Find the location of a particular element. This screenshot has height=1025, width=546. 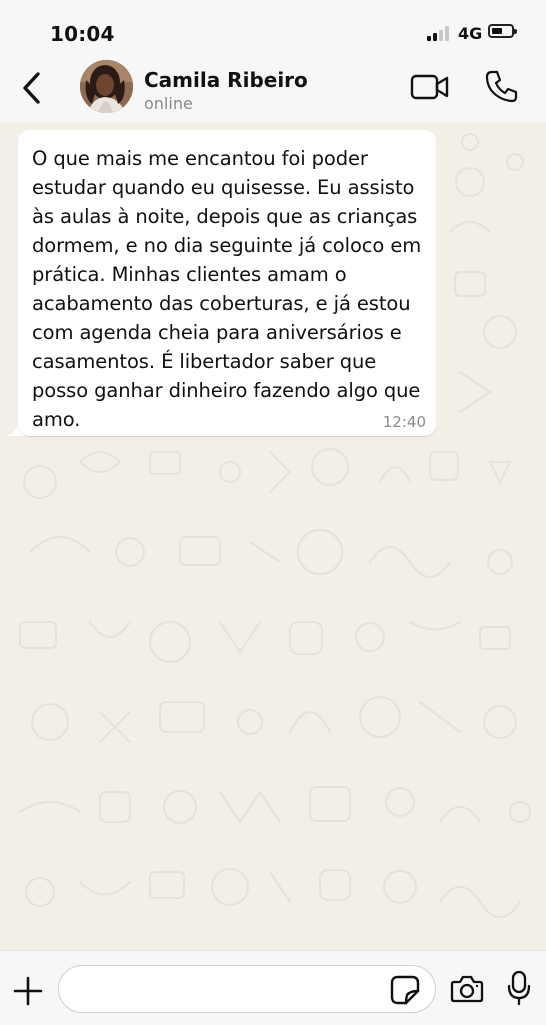

message-input is located at coordinates (247, 989).